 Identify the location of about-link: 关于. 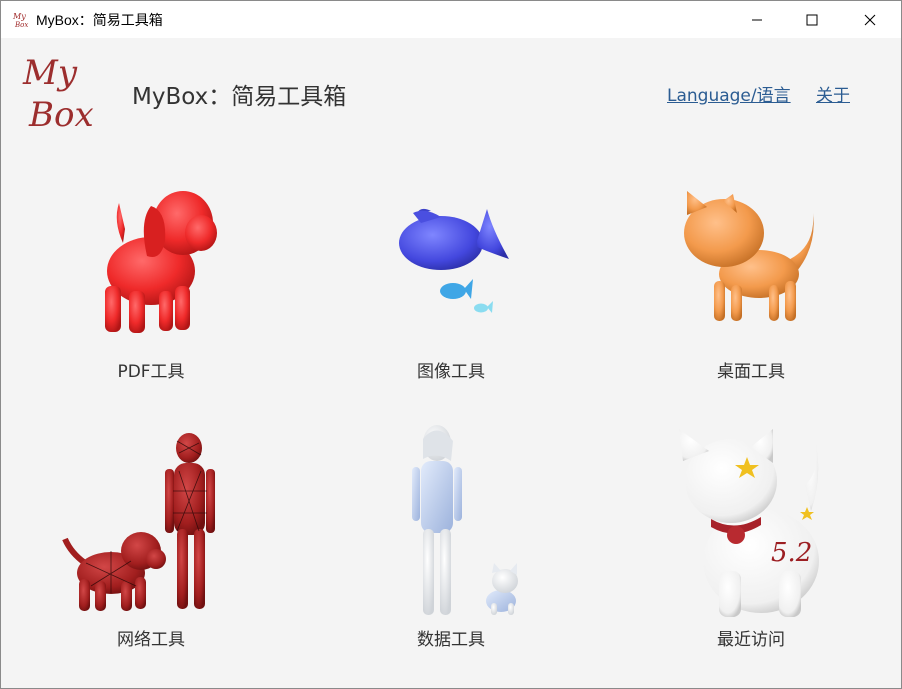
(833, 93).